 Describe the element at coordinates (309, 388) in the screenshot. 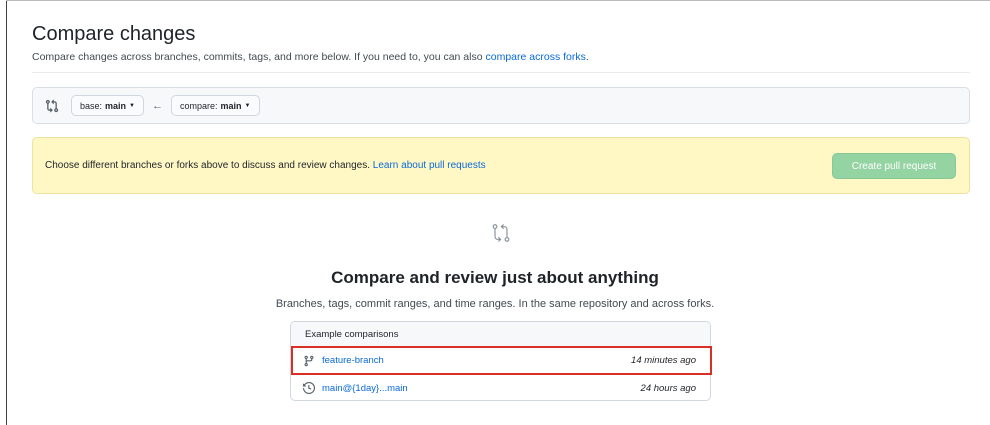

I see `history-icon` at that location.